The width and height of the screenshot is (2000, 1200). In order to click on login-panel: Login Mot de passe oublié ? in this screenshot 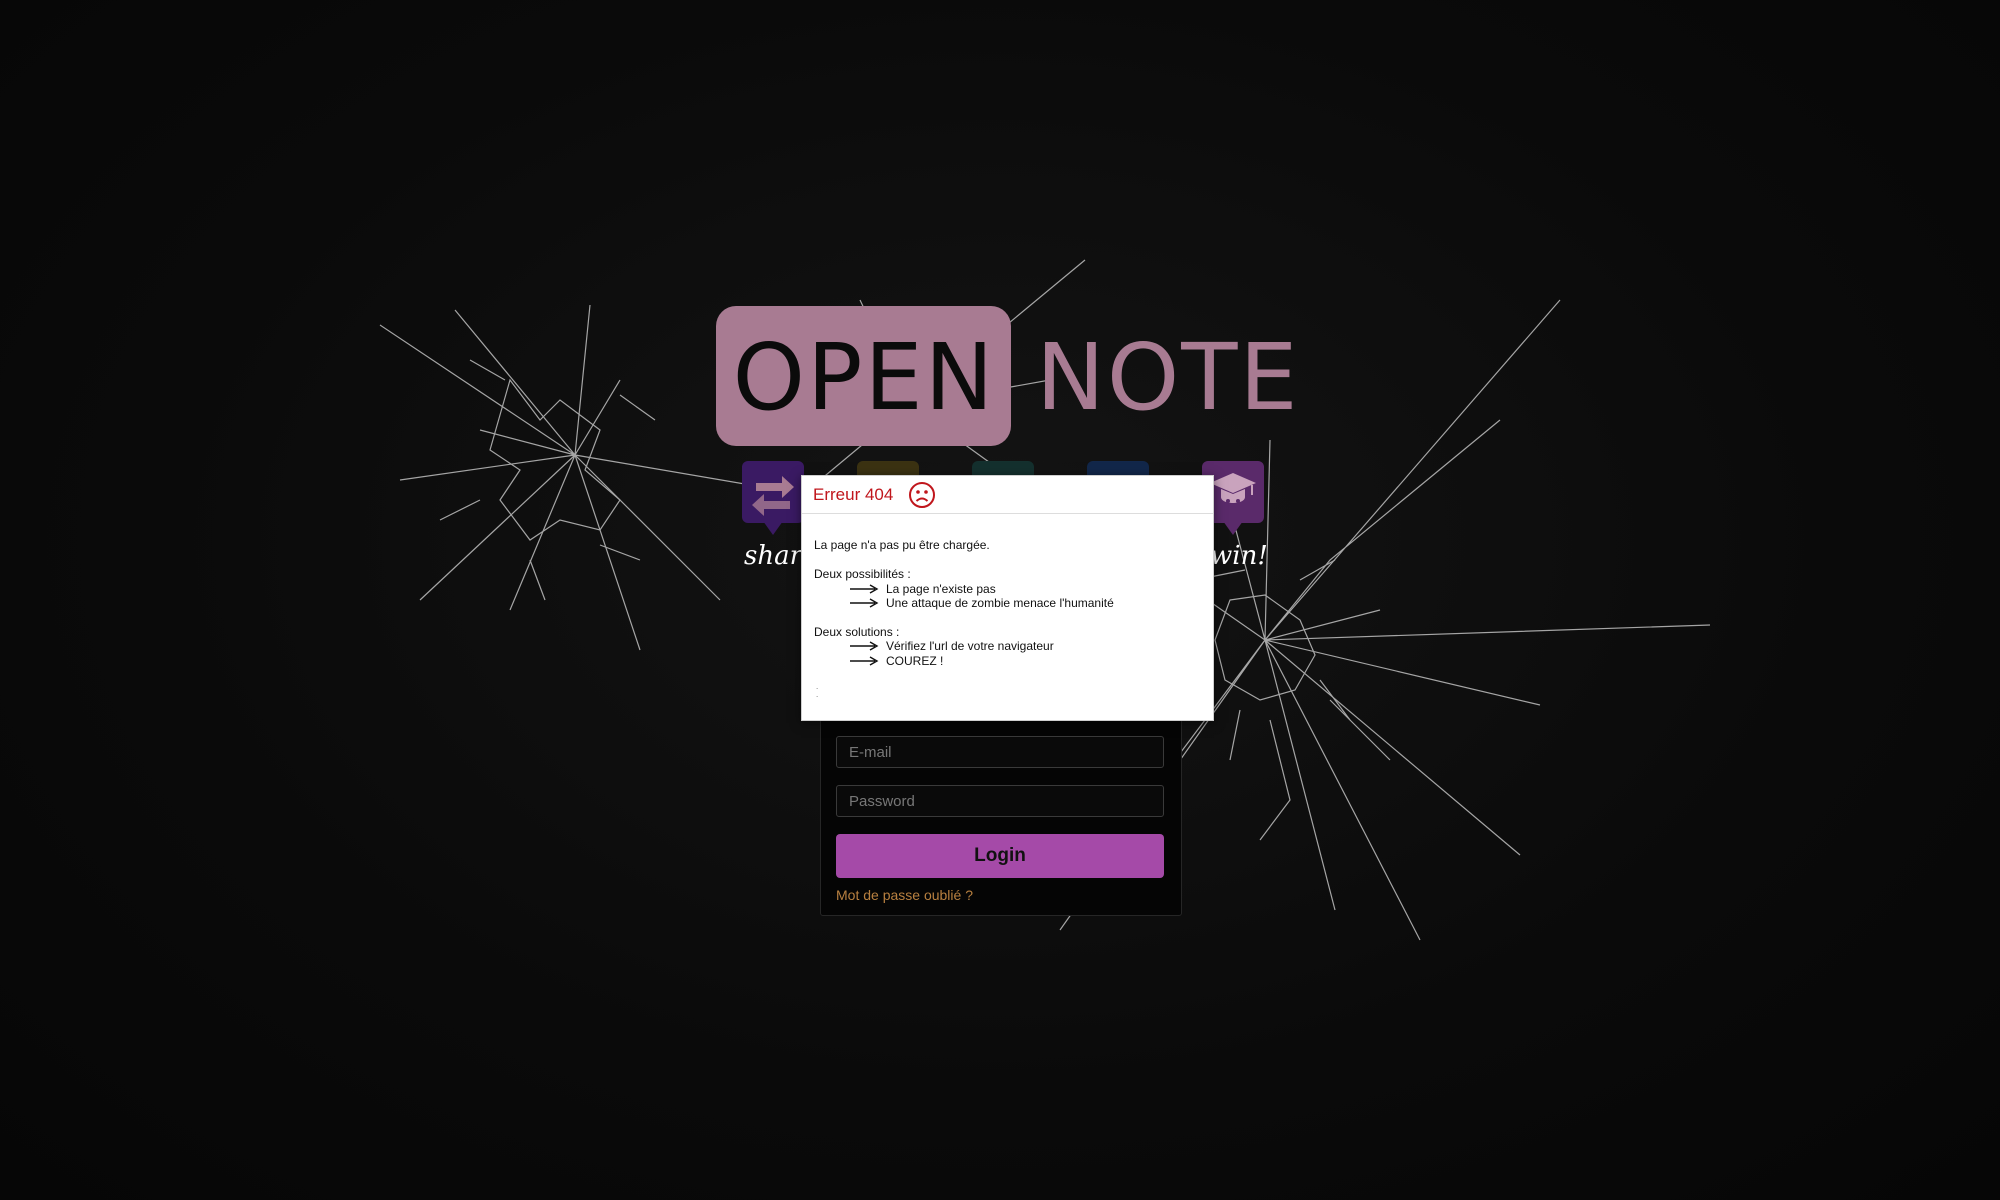, I will do `click(1001, 808)`.